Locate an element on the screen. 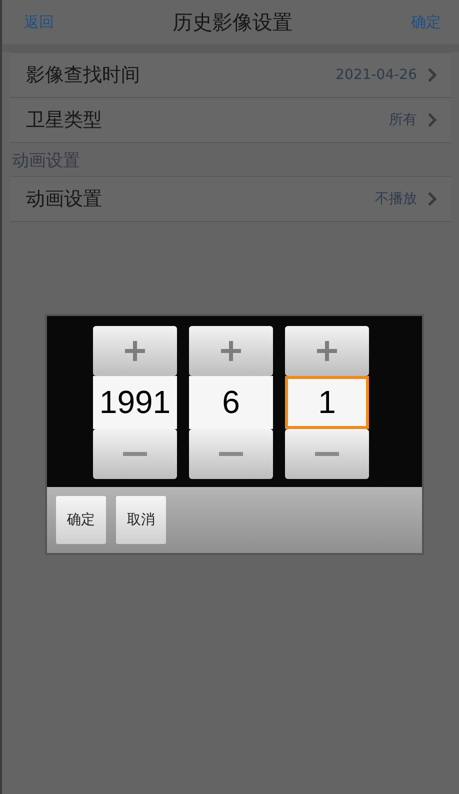 This screenshot has height=794, width=459. row-value: 不播放 is located at coordinates (396, 199).